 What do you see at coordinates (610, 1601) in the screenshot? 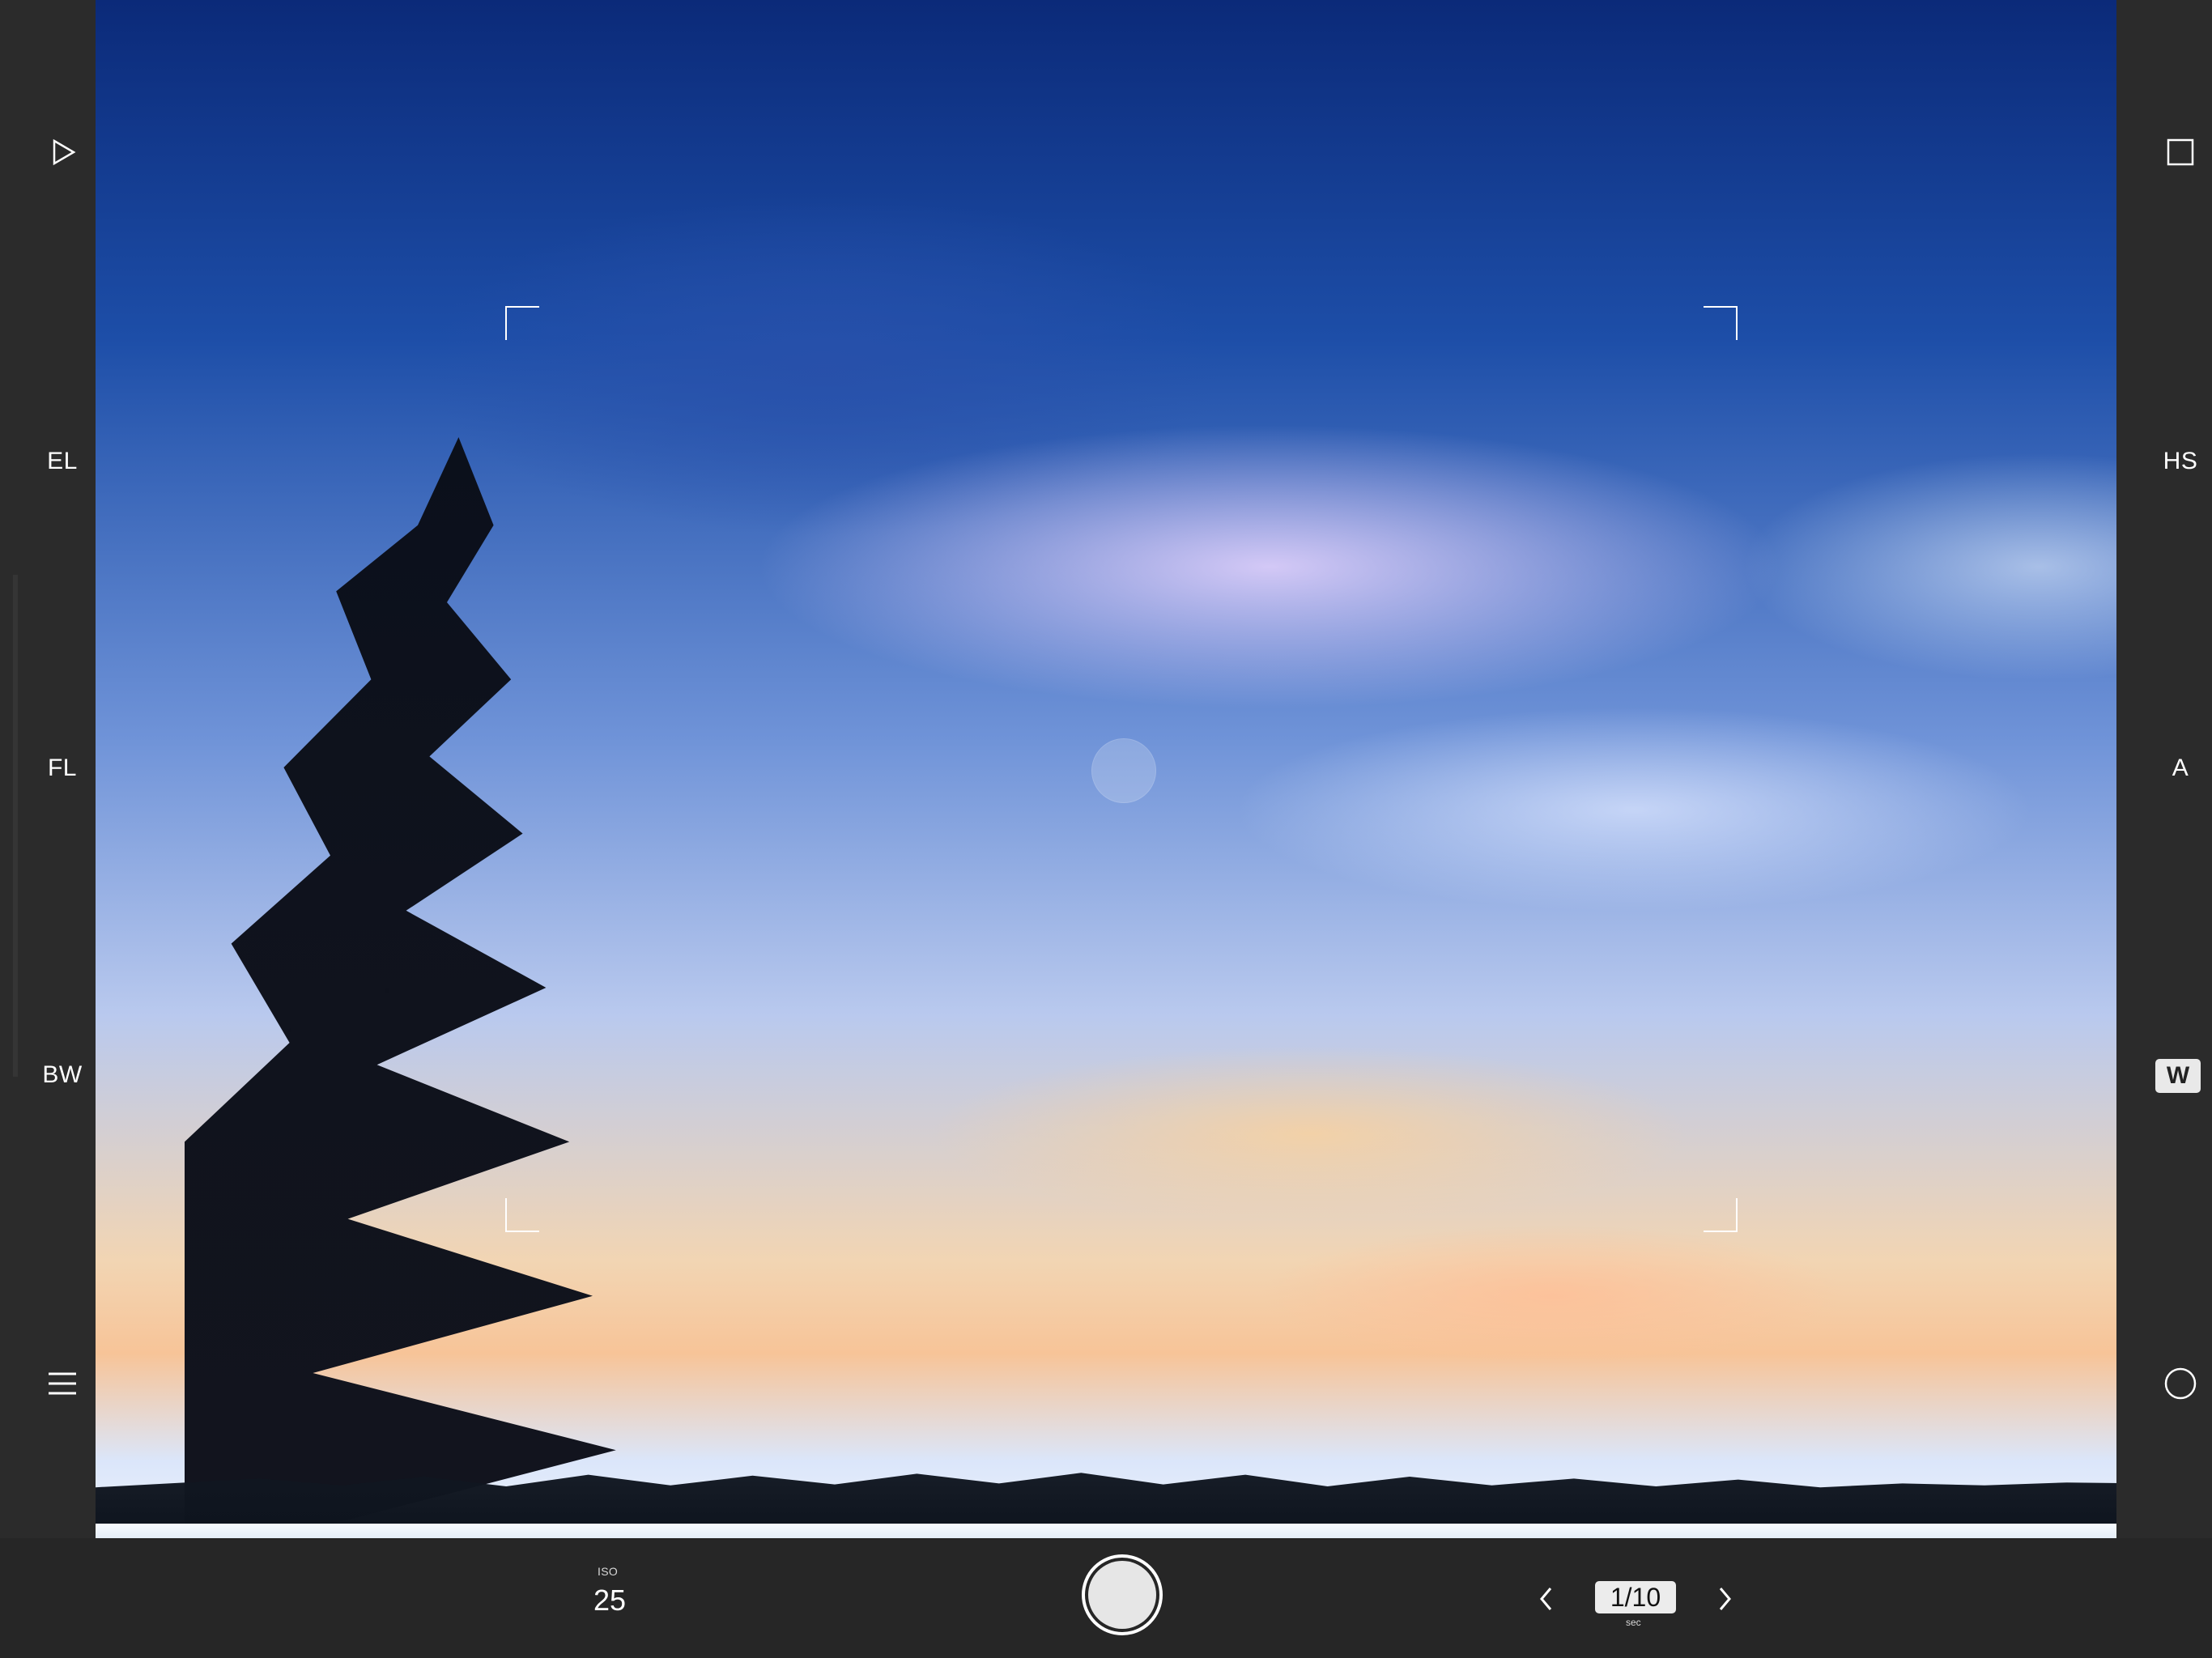
I see `iso-value: 25` at bounding box center [610, 1601].